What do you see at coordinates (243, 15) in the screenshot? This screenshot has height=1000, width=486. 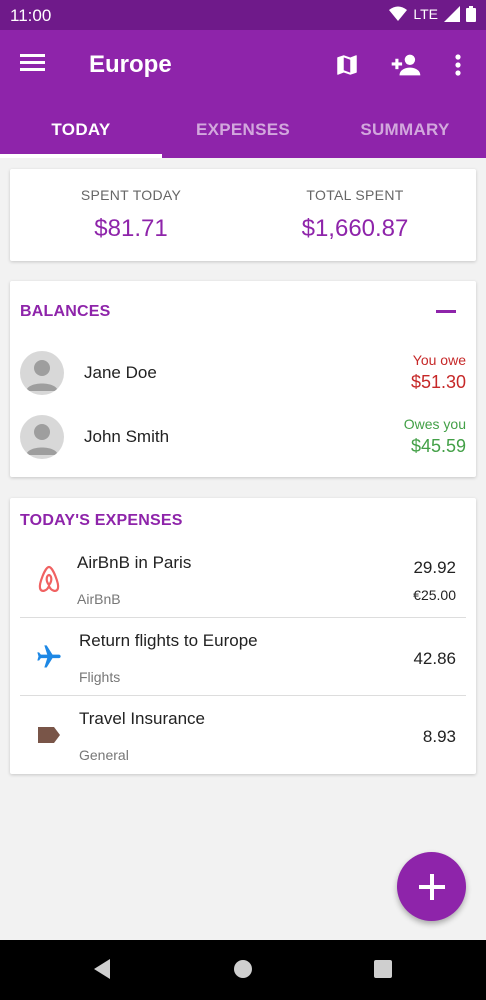 I see `status-bar: 11:00 LTE` at bounding box center [243, 15].